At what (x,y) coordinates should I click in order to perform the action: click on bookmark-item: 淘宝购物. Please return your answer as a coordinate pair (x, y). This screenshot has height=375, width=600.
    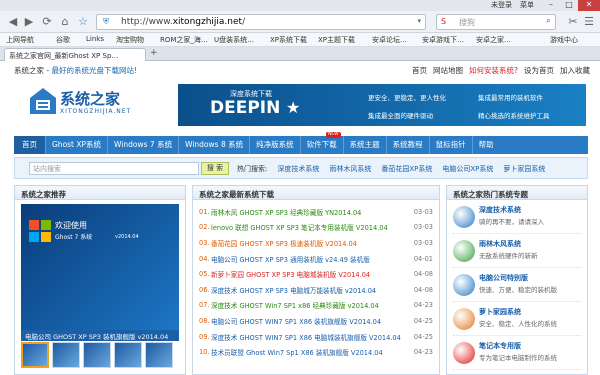
    Looking at the image, I should click on (130, 40).